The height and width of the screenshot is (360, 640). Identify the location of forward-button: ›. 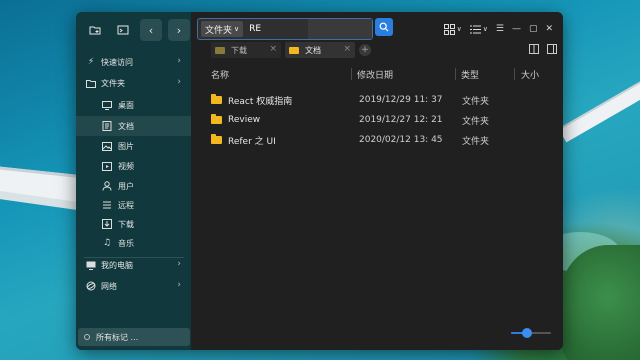
(179, 30).